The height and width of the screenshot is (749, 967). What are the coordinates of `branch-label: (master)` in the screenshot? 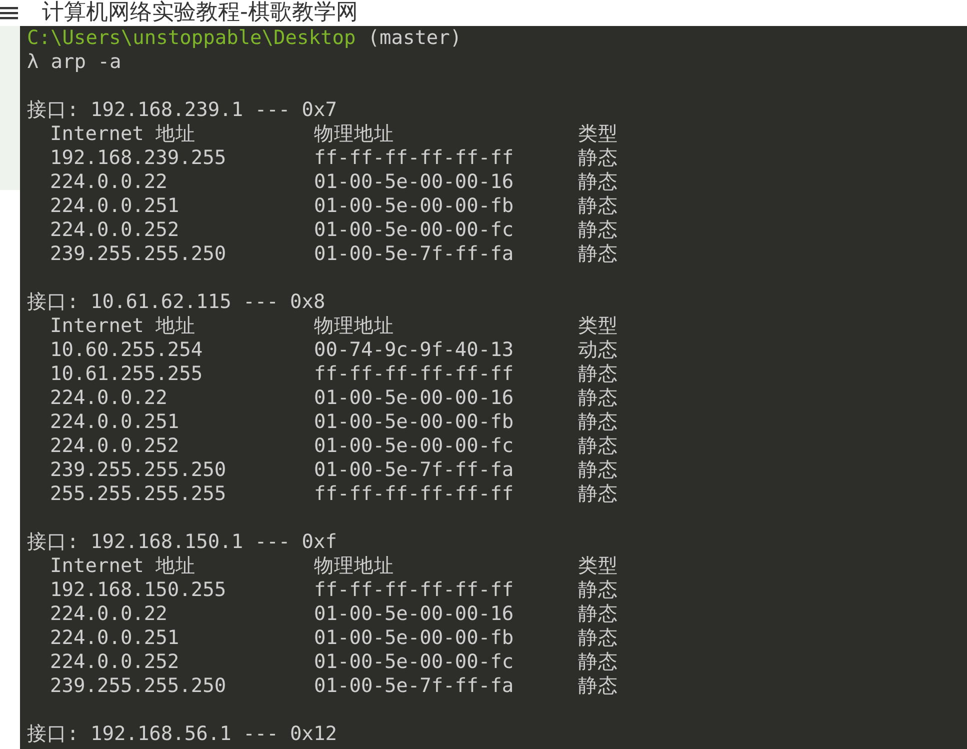 It's located at (415, 38).